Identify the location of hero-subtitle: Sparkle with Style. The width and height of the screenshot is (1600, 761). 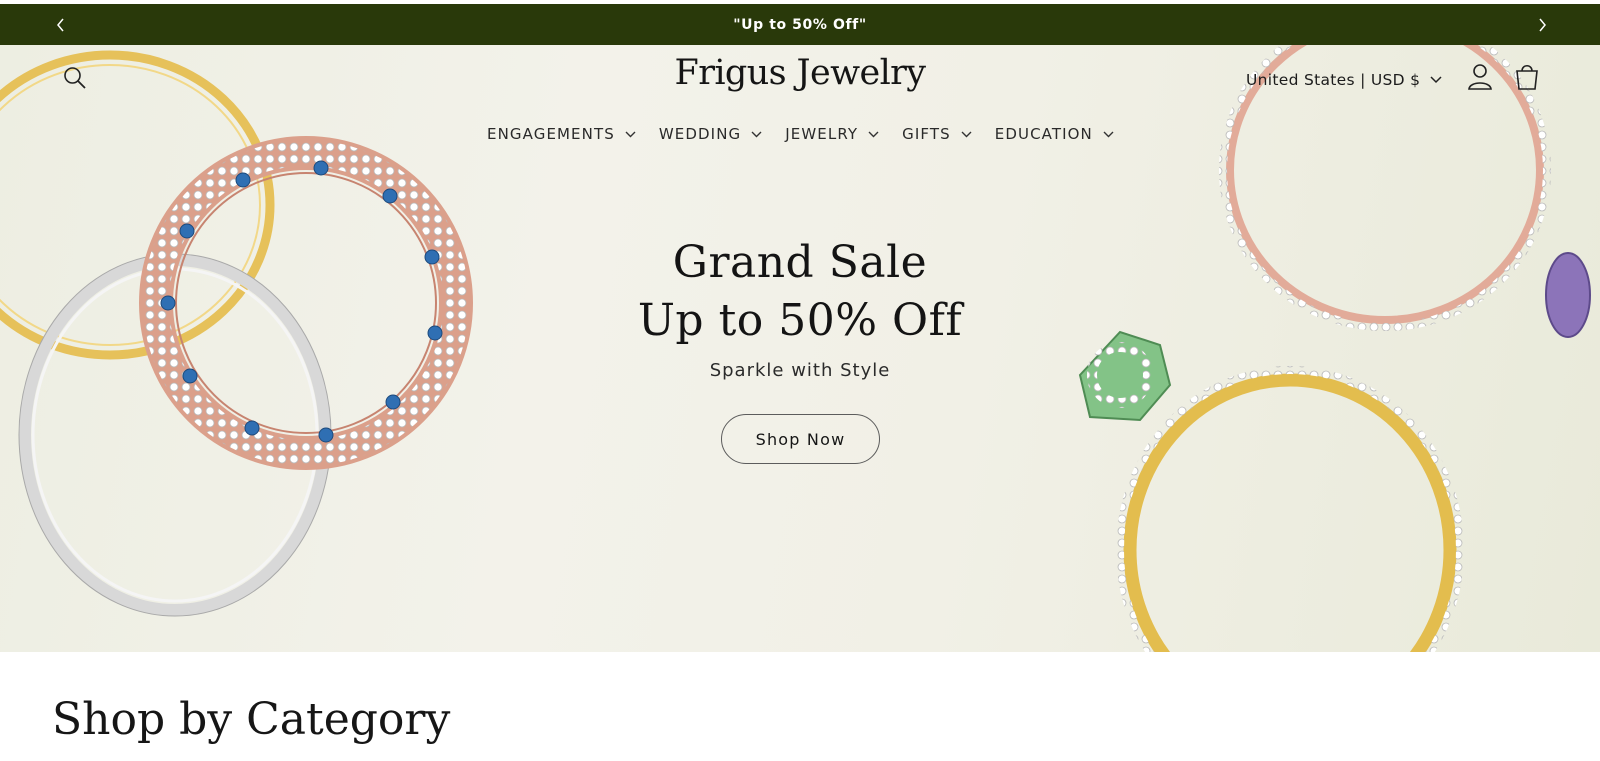
(800, 370).